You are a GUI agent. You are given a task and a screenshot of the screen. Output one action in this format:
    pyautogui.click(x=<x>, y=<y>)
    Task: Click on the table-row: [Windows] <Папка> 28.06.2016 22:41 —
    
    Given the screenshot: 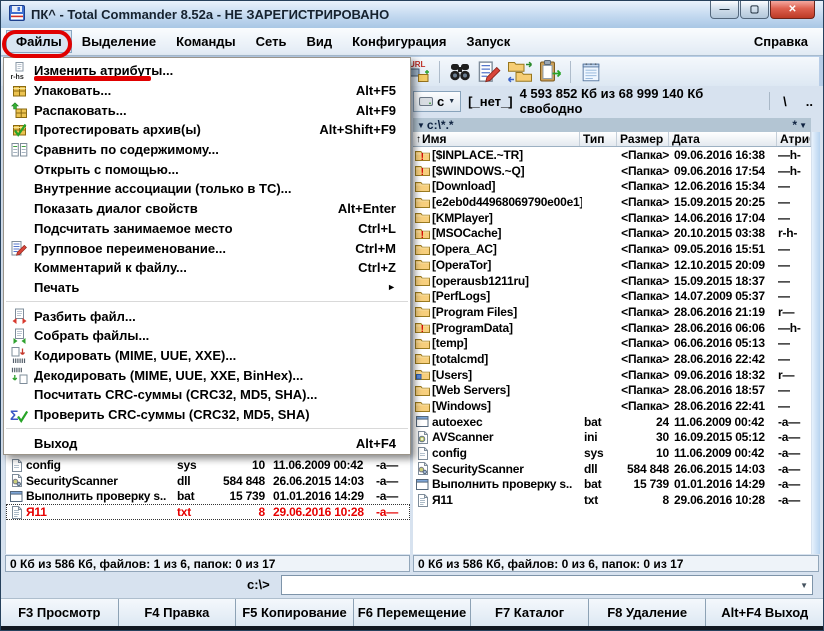 What is the action you would take?
    pyautogui.click(x=612, y=406)
    